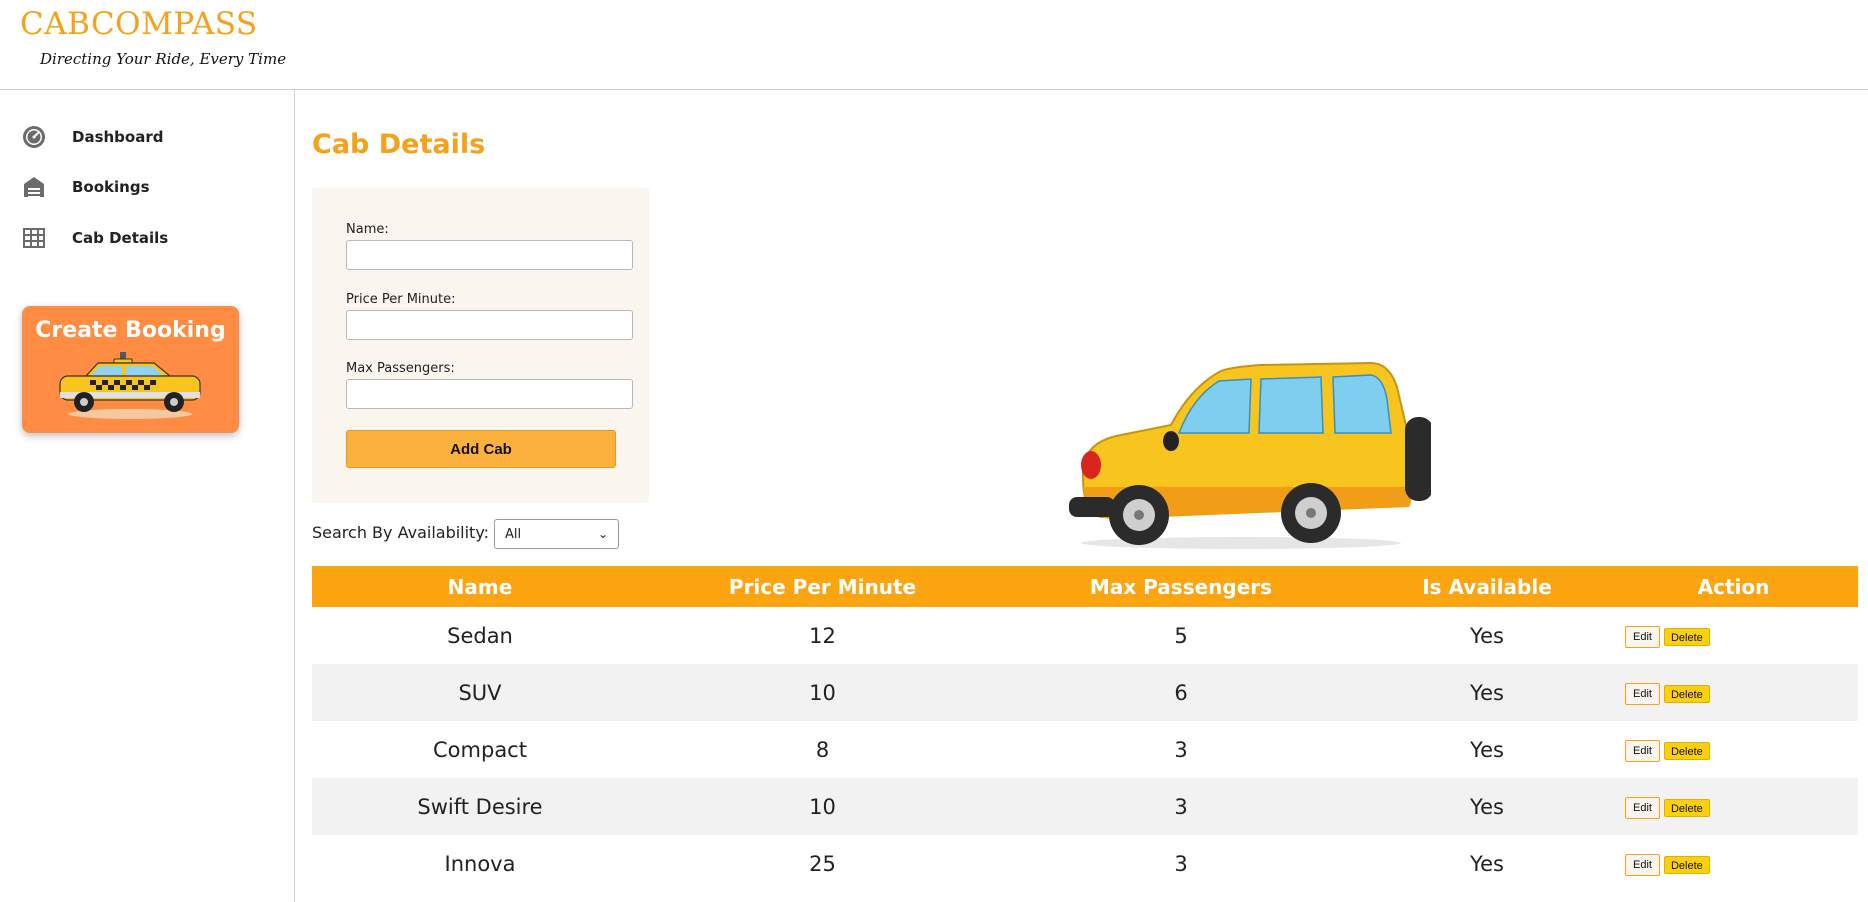 This screenshot has width=1868, height=902. I want to click on table-row: SUV 10 6 Yes Edit Delete, so click(1085, 692).